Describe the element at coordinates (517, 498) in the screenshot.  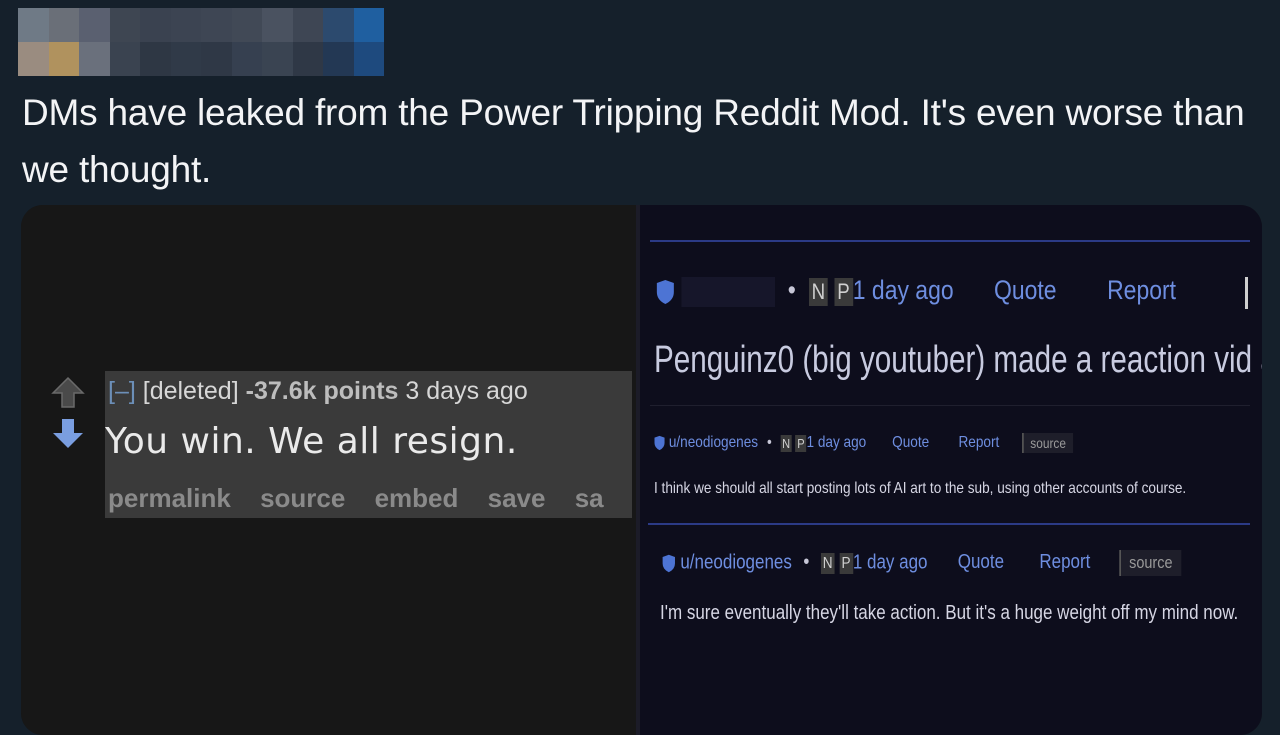
I see `save-link: save` at that location.